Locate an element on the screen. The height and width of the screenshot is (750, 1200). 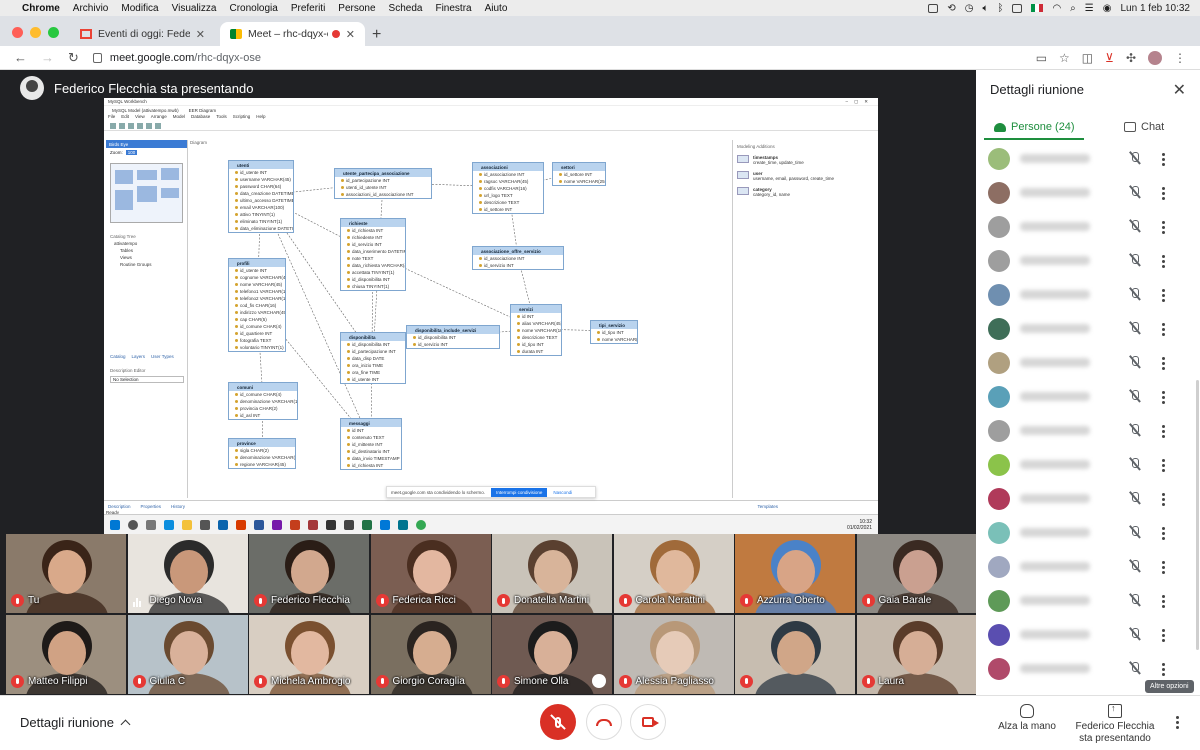
raise-hand-button: Alza la mano is located at coordinates (1027, 718).